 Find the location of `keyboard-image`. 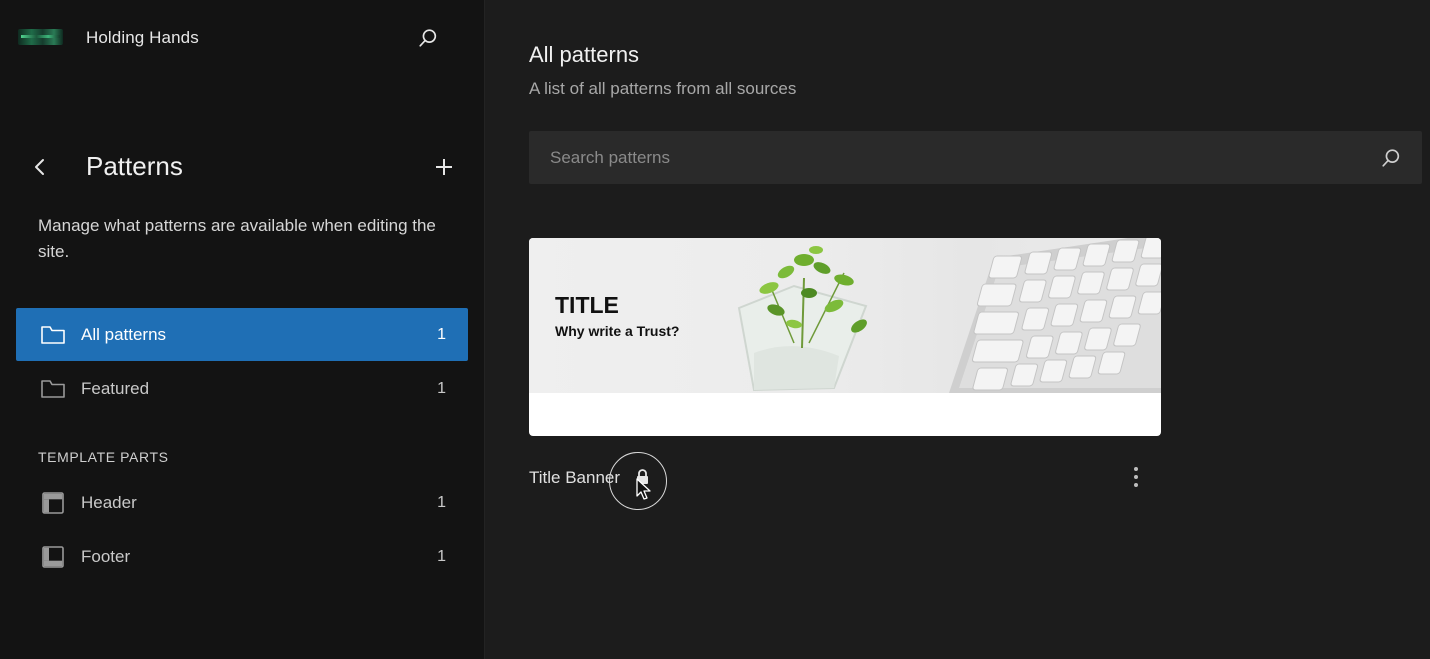

keyboard-image is located at coordinates (1055, 315).